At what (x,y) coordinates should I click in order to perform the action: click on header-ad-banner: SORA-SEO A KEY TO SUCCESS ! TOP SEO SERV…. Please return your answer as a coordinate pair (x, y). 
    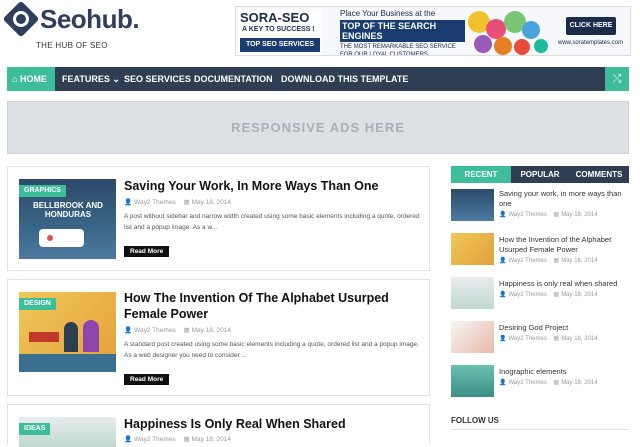
    Looking at the image, I should click on (433, 31).